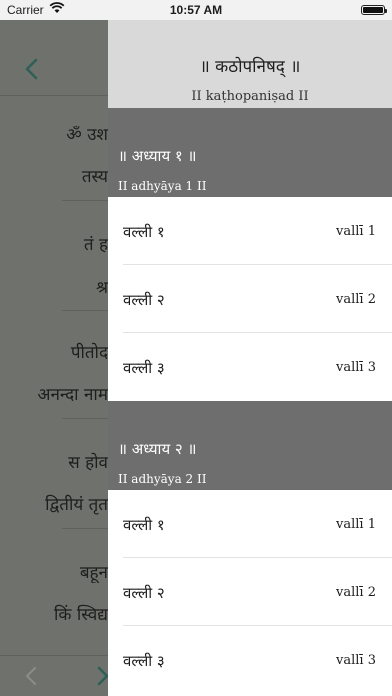 This screenshot has height=696, width=392. I want to click on reader-toolbar, so click(55, 675).